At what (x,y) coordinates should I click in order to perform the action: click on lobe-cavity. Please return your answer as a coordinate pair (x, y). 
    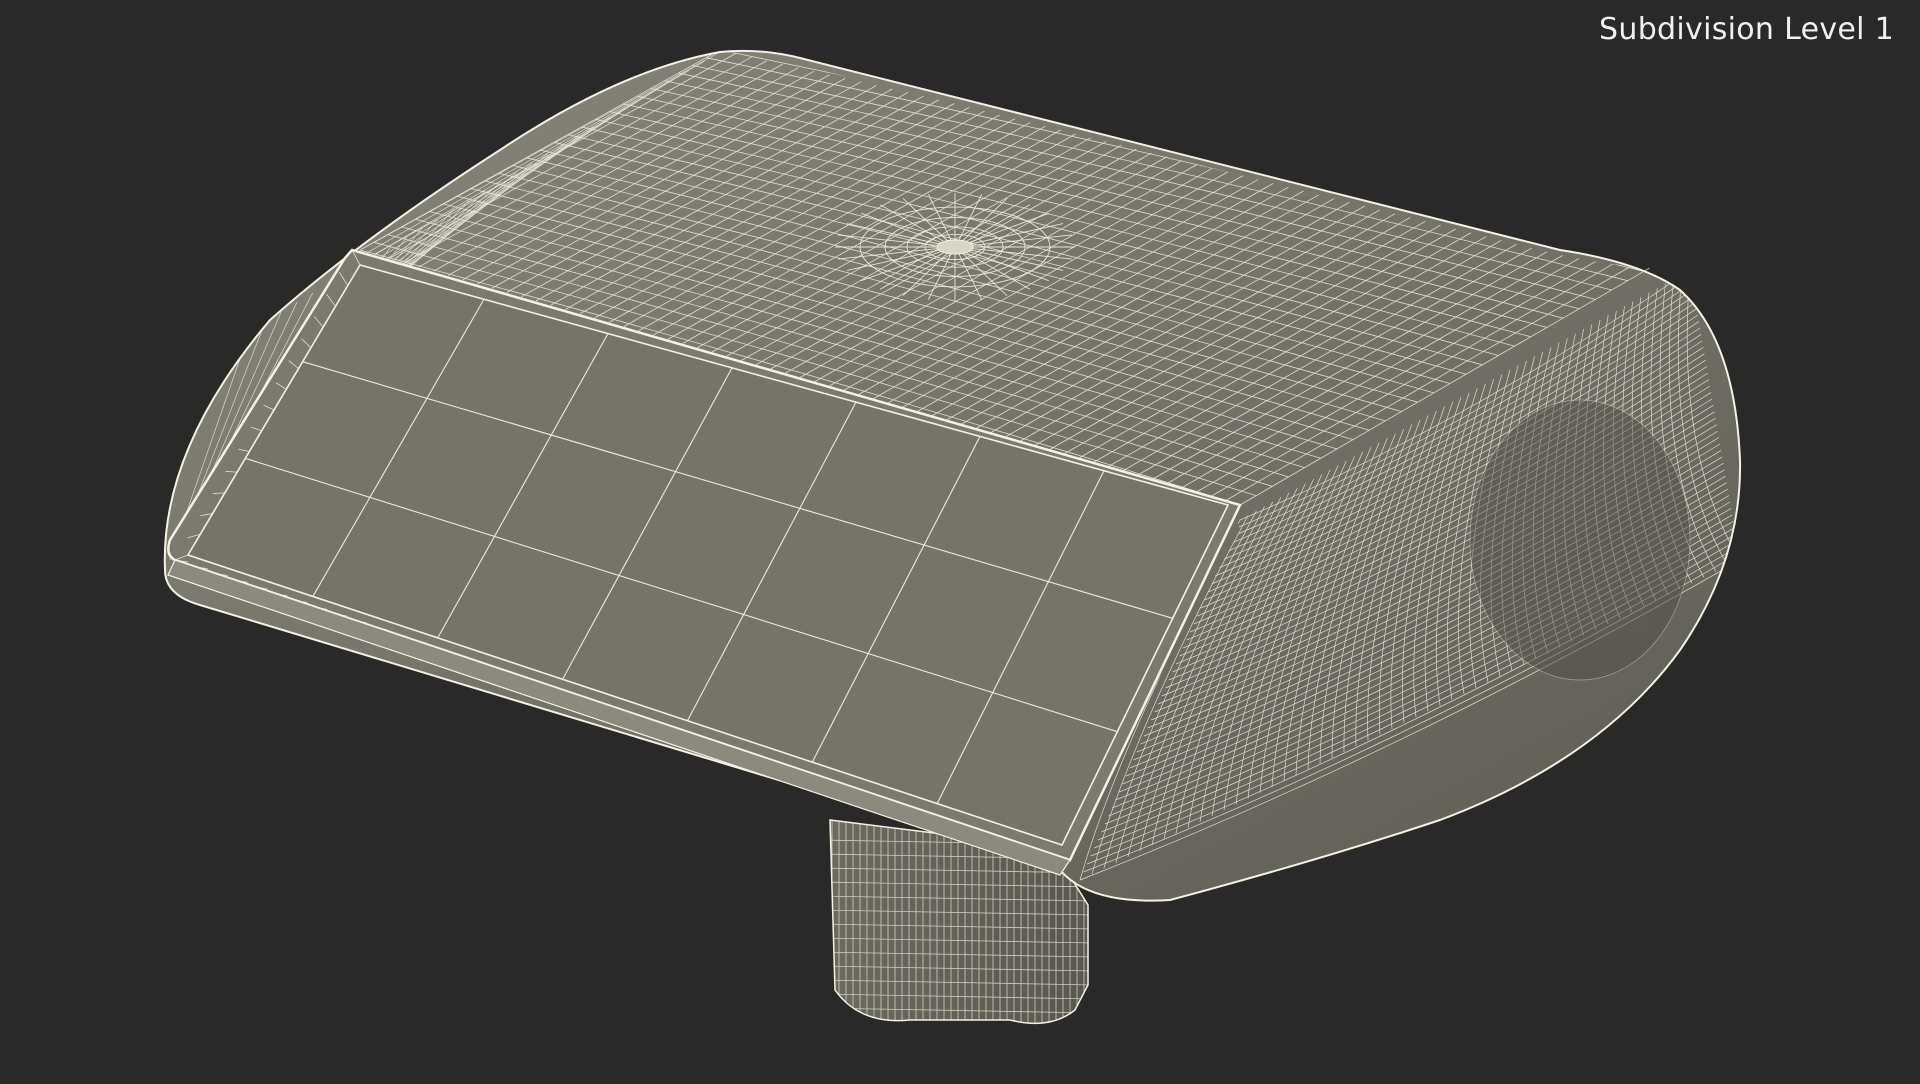
    Looking at the image, I should click on (1580, 540).